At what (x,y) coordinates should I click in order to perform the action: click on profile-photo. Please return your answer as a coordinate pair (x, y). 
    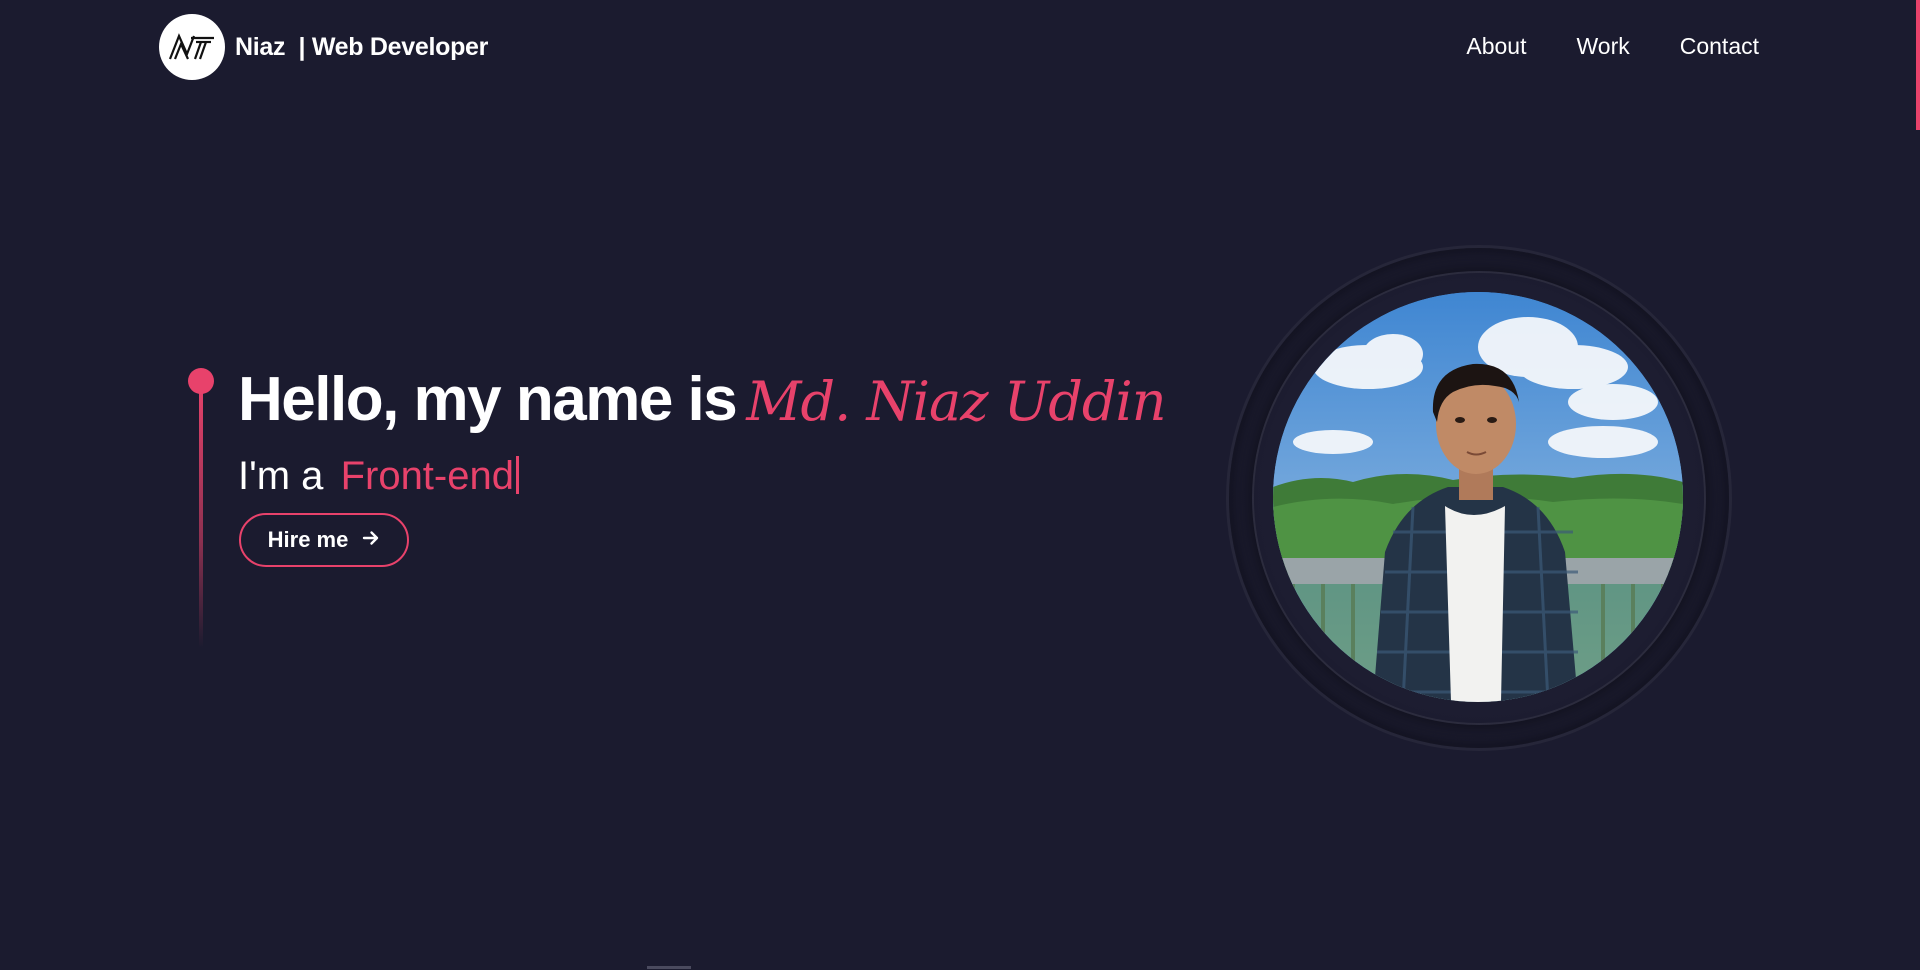
    Looking at the image, I should click on (1478, 497).